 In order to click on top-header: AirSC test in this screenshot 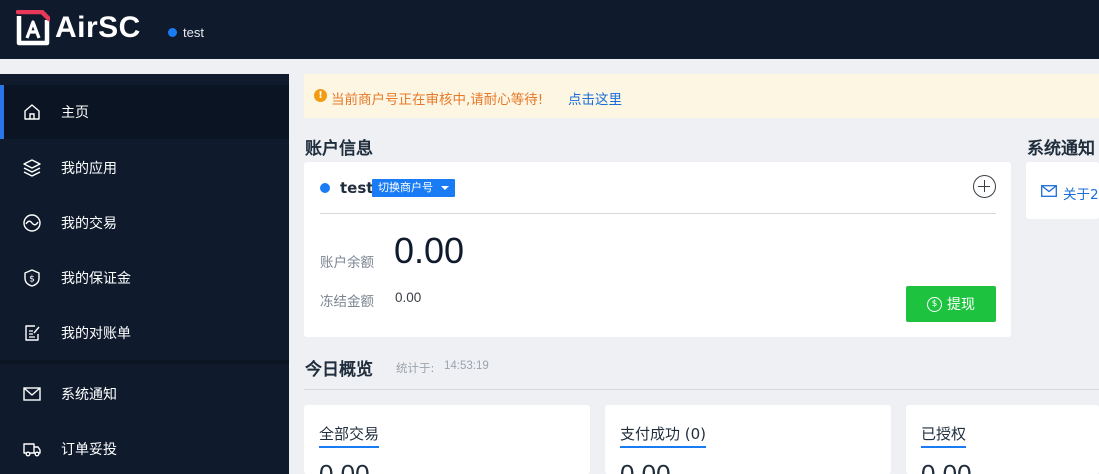, I will do `click(549, 29)`.